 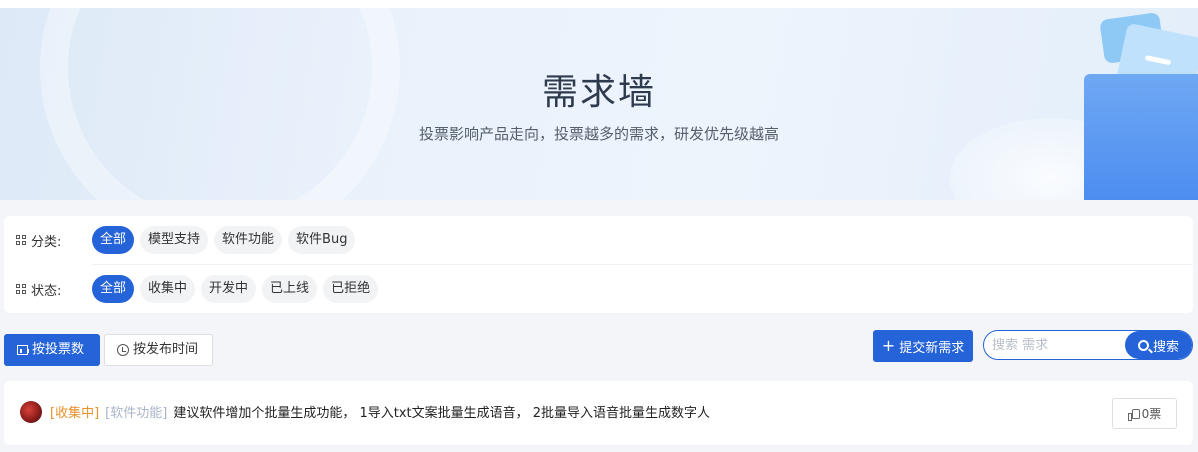 I want to click on search-button: 搜索, so click(x=1158, y=345).